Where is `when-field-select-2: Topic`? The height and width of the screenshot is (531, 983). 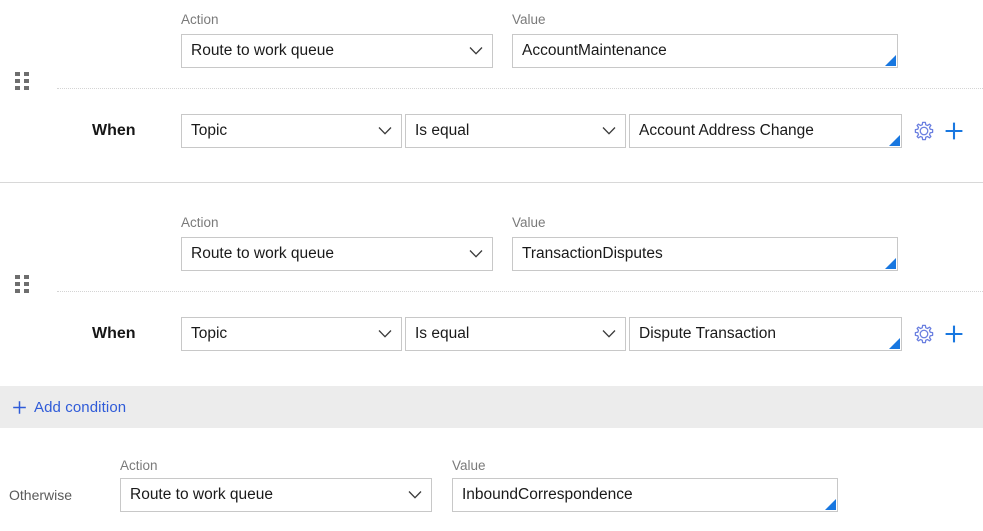
when-field-select-2: Topic is located at coordinates (291, 334).